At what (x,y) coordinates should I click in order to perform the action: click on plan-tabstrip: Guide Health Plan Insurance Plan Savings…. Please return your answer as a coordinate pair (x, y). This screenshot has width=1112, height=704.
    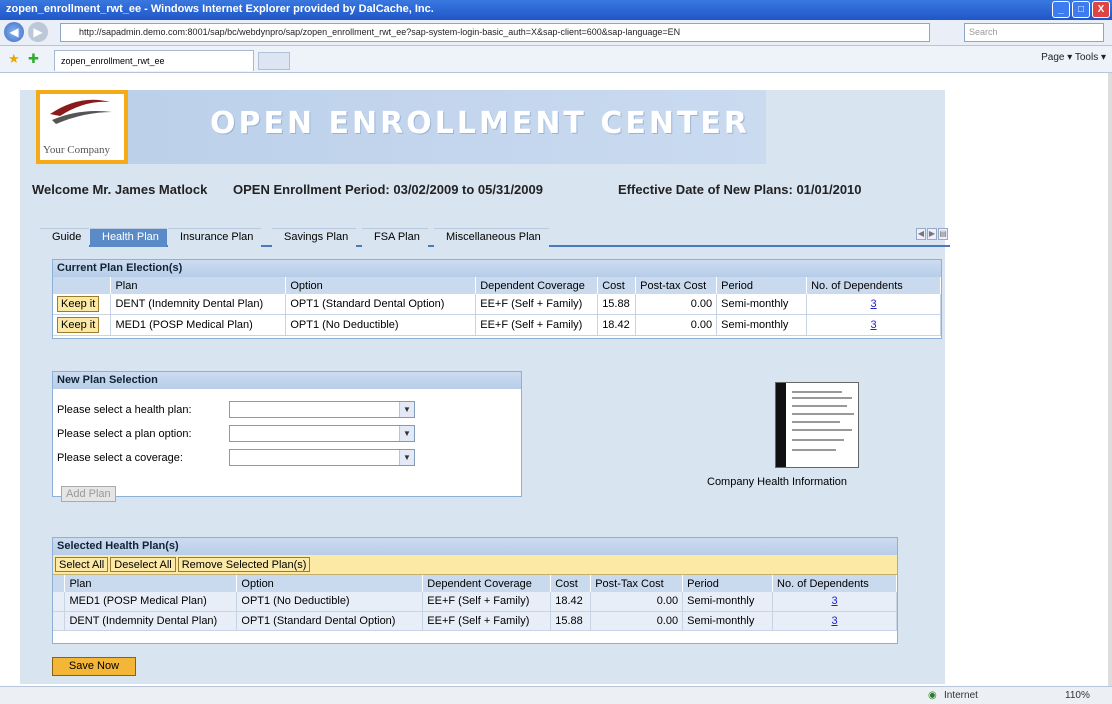
    Looking at the image, I should click on (495, 236).